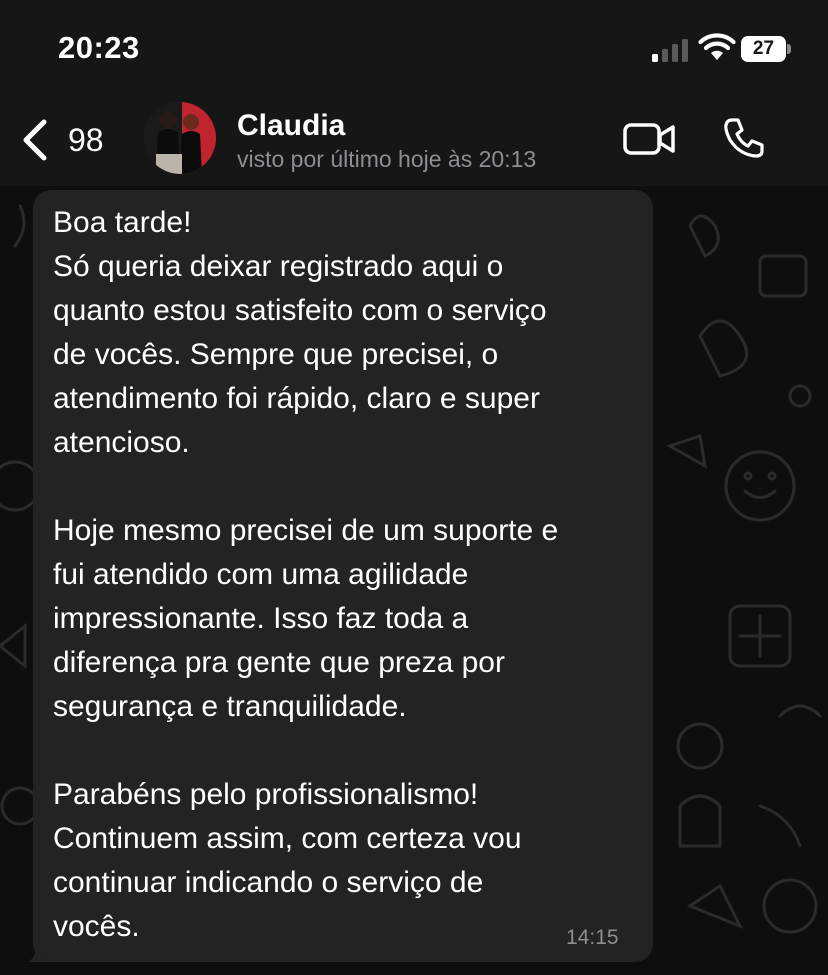  What do you see at coordinates (649, 139) in the screenshot?
I see `video-call-icon` at bounding box center [649, 139].